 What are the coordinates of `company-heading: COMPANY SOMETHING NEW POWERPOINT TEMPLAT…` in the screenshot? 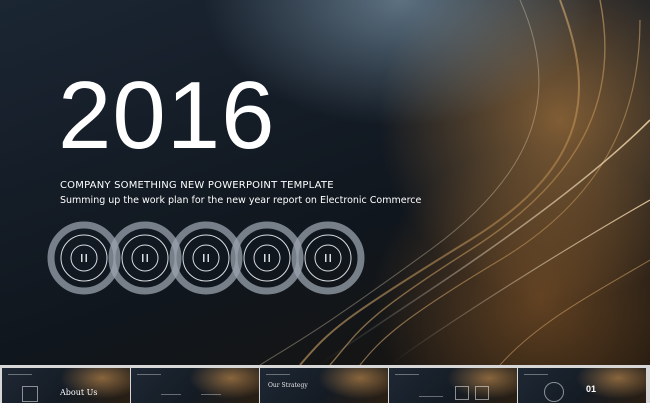 It's located at (197, 185).